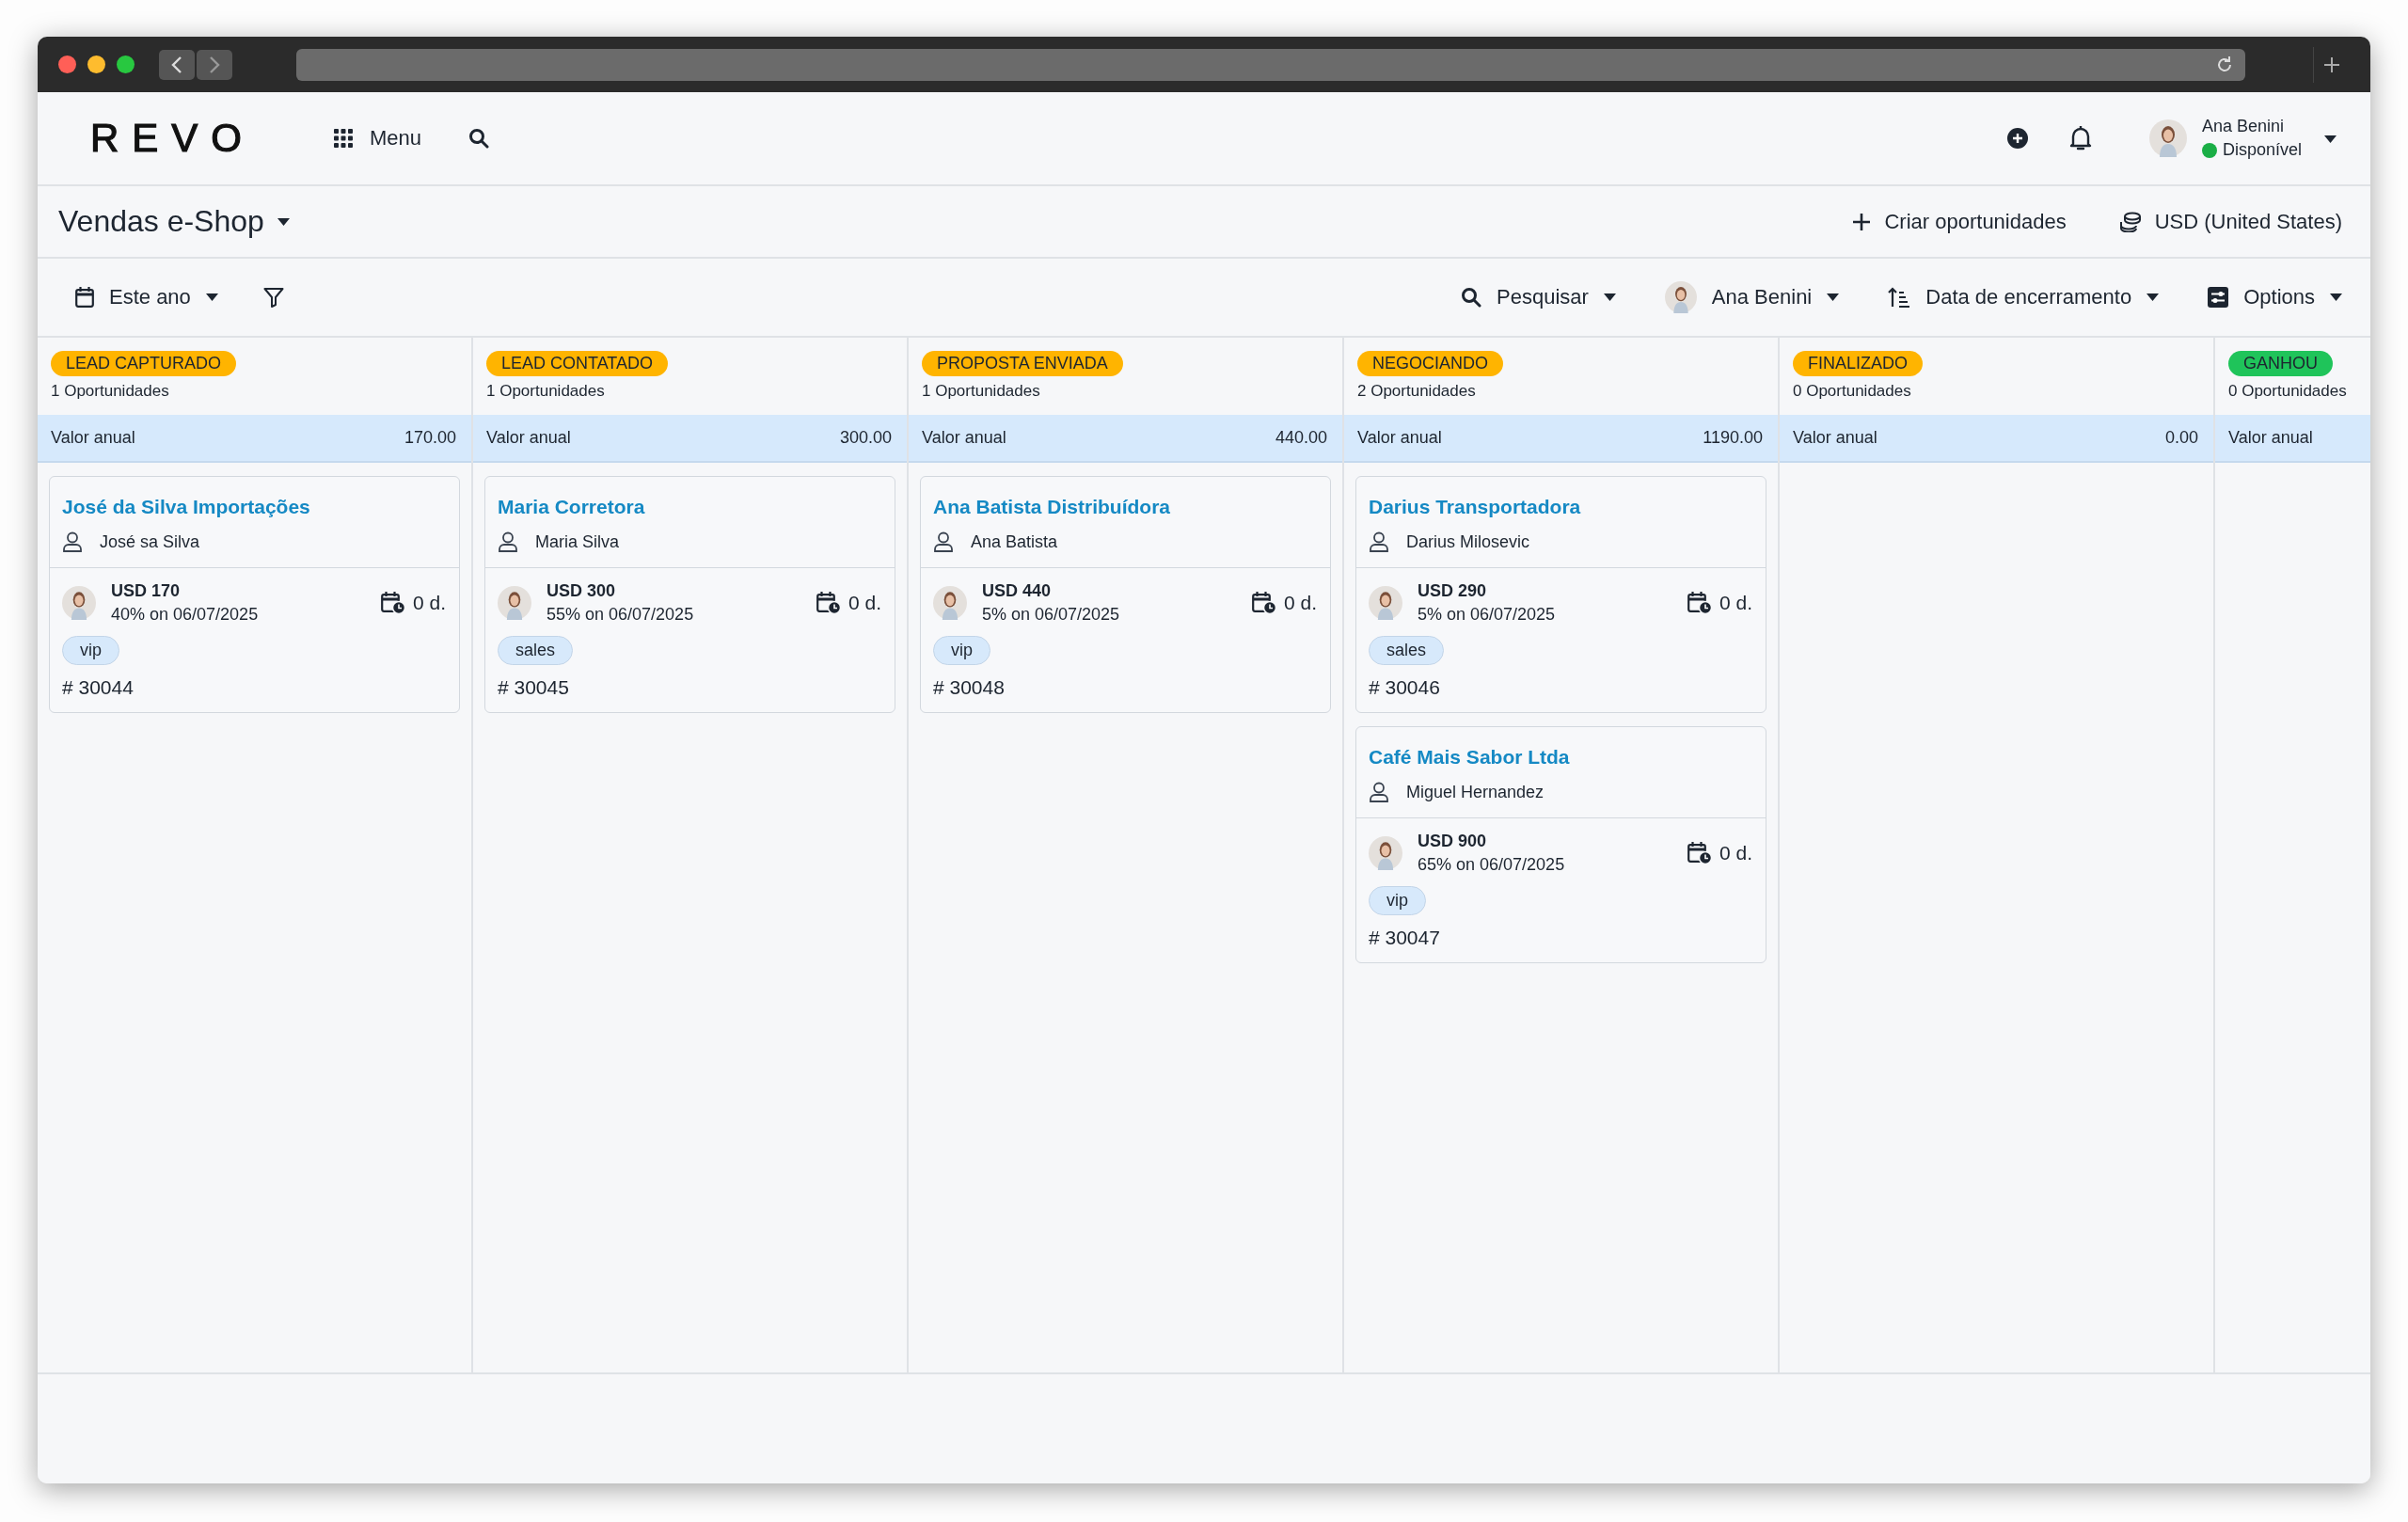 The width and height of the screenshot is (2408, 1522). Describe the element at coordinates (144, 364) in the screenshot. I see `stage-badge: LEAD CAPTURADO` at that location.